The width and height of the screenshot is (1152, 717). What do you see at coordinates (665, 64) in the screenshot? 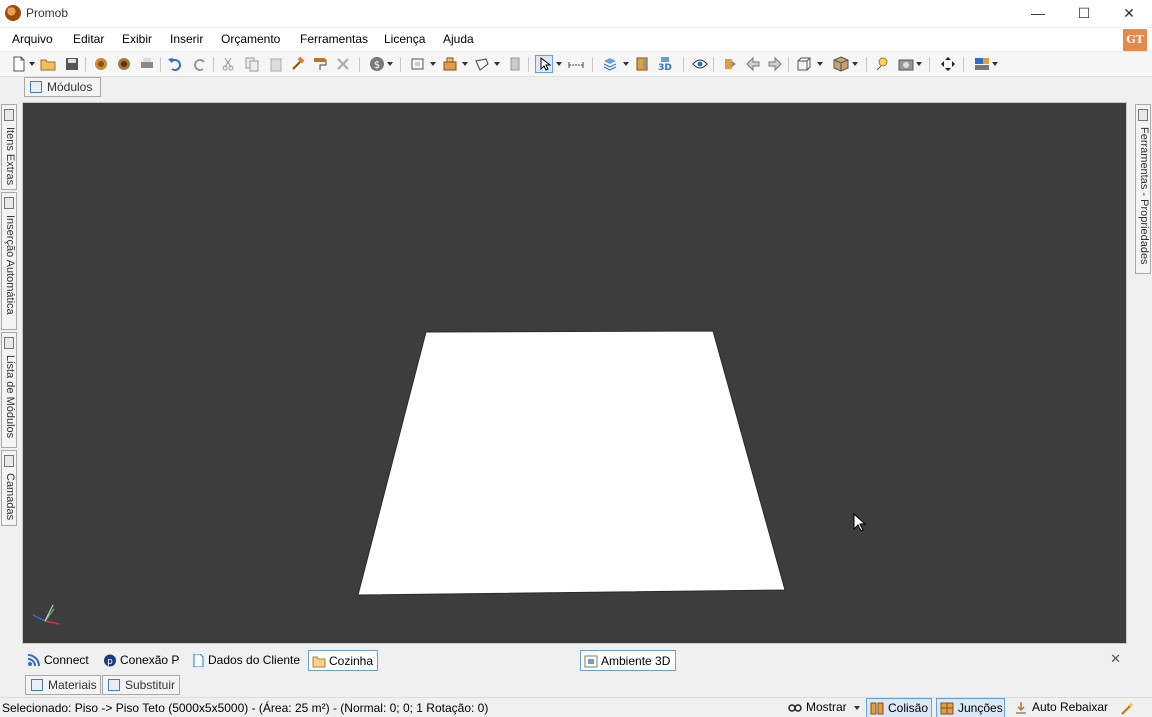
I see `3d-view-icon: 3D` at bounding box center [665, 64].